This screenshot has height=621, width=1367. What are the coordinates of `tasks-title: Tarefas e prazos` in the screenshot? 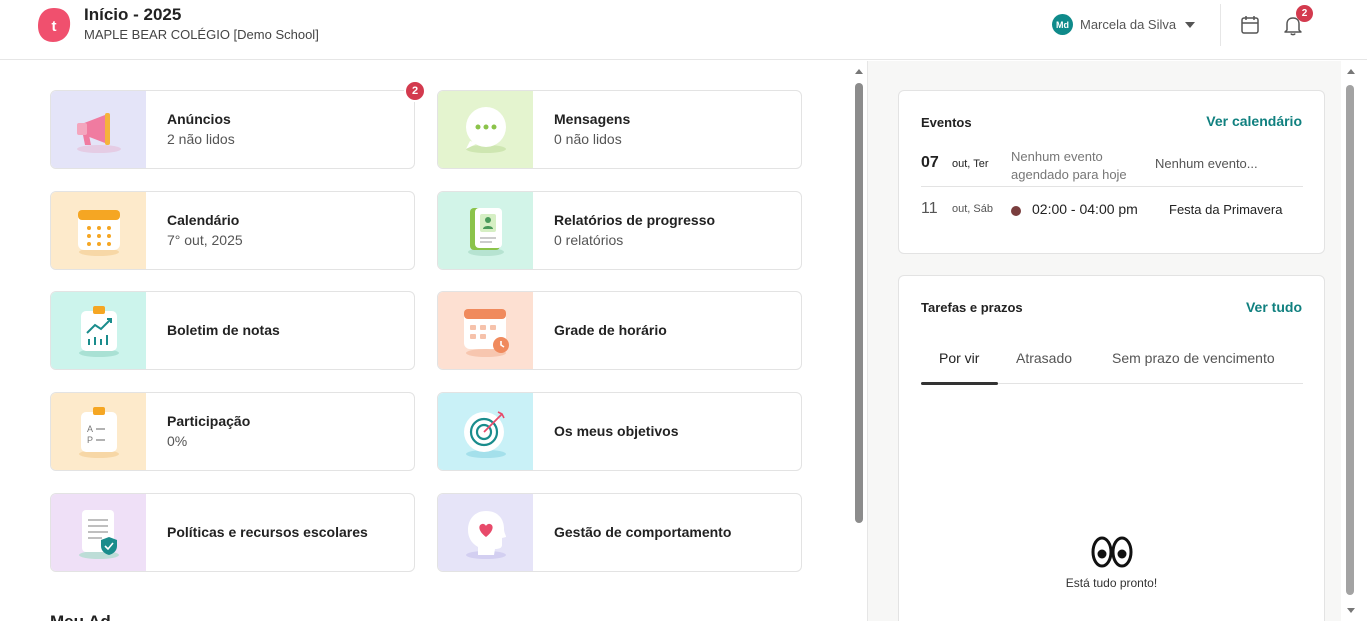 It's located at (972, 307).